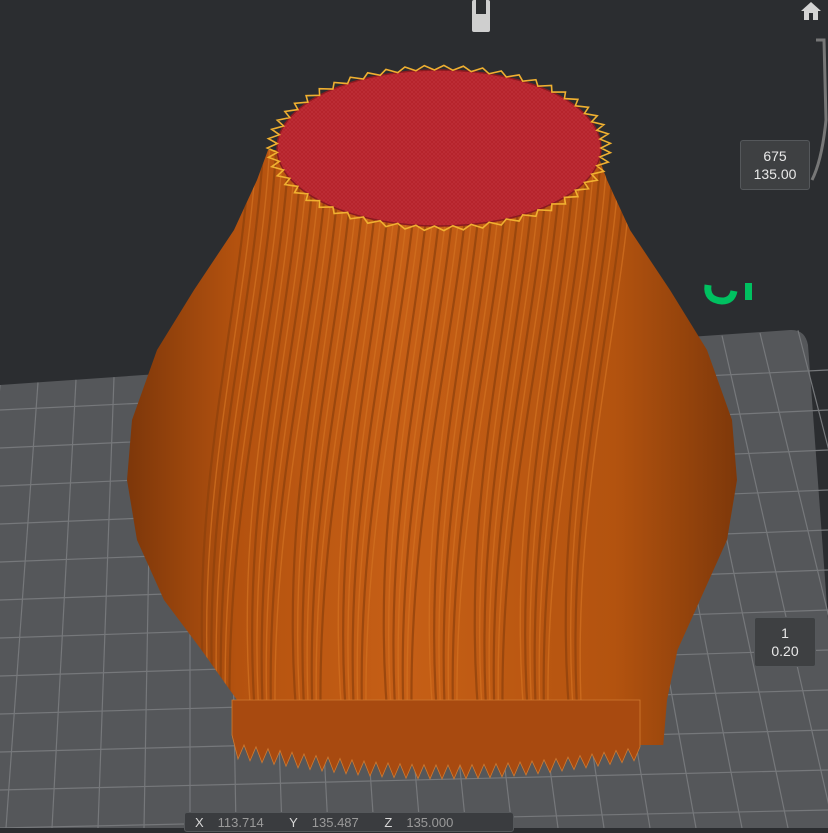 The image size is (828, 833). I want to click on top-layer-number: 675, so click(775, 156).